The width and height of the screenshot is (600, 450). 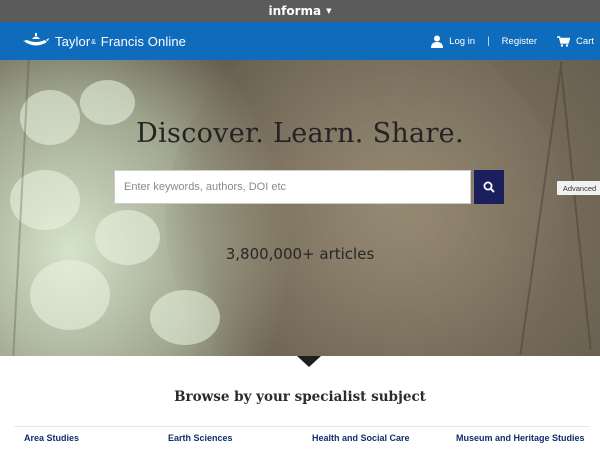 I want to click on section-notch, so click(x=309, y=361).